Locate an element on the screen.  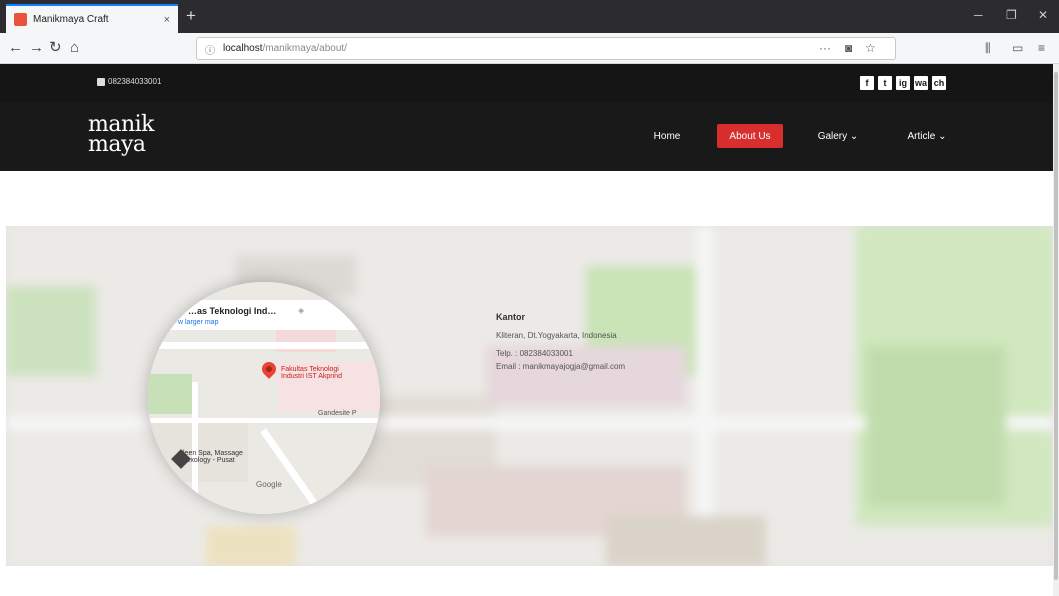
nav-article: Article ⌄ is located at coordinates (927, 136).